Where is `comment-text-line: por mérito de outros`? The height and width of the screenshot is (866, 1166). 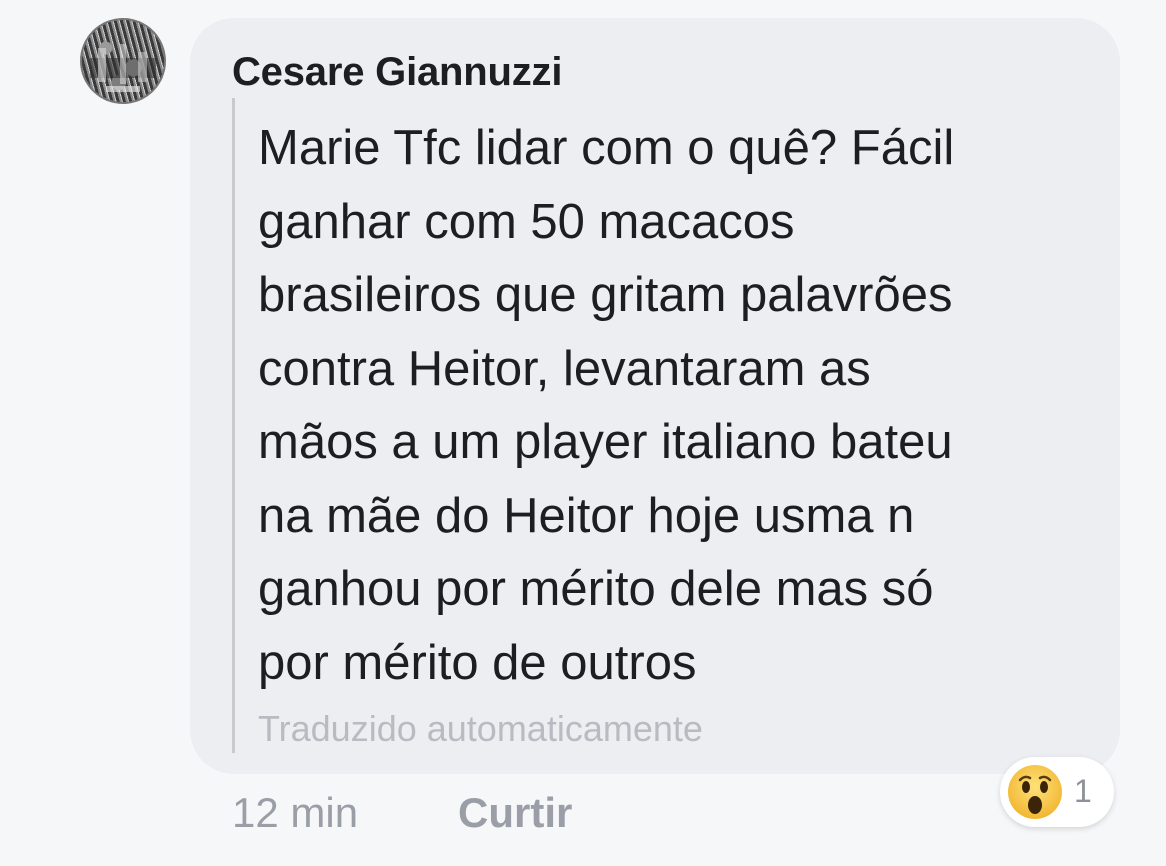 comment-text-line: por mérito de outros is located at coordinates (477, 662).